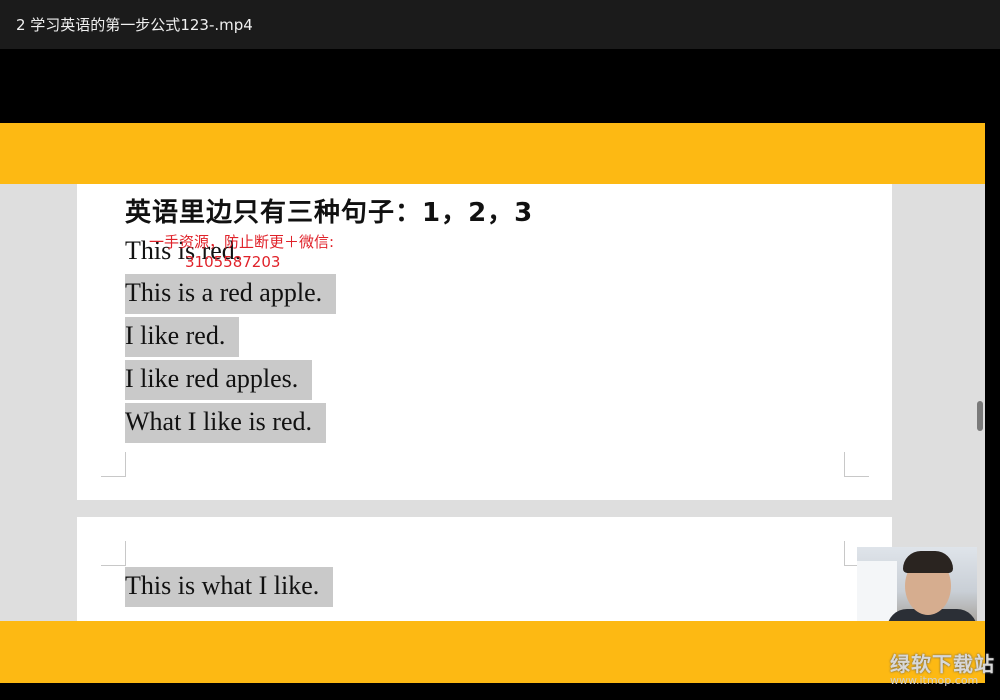 The image size is (1000, 700). What do you see at coordinates (219, 380) in the screenshot?
I see `sentence-line-4: I like red apples.` at bounding box center [219, 380].